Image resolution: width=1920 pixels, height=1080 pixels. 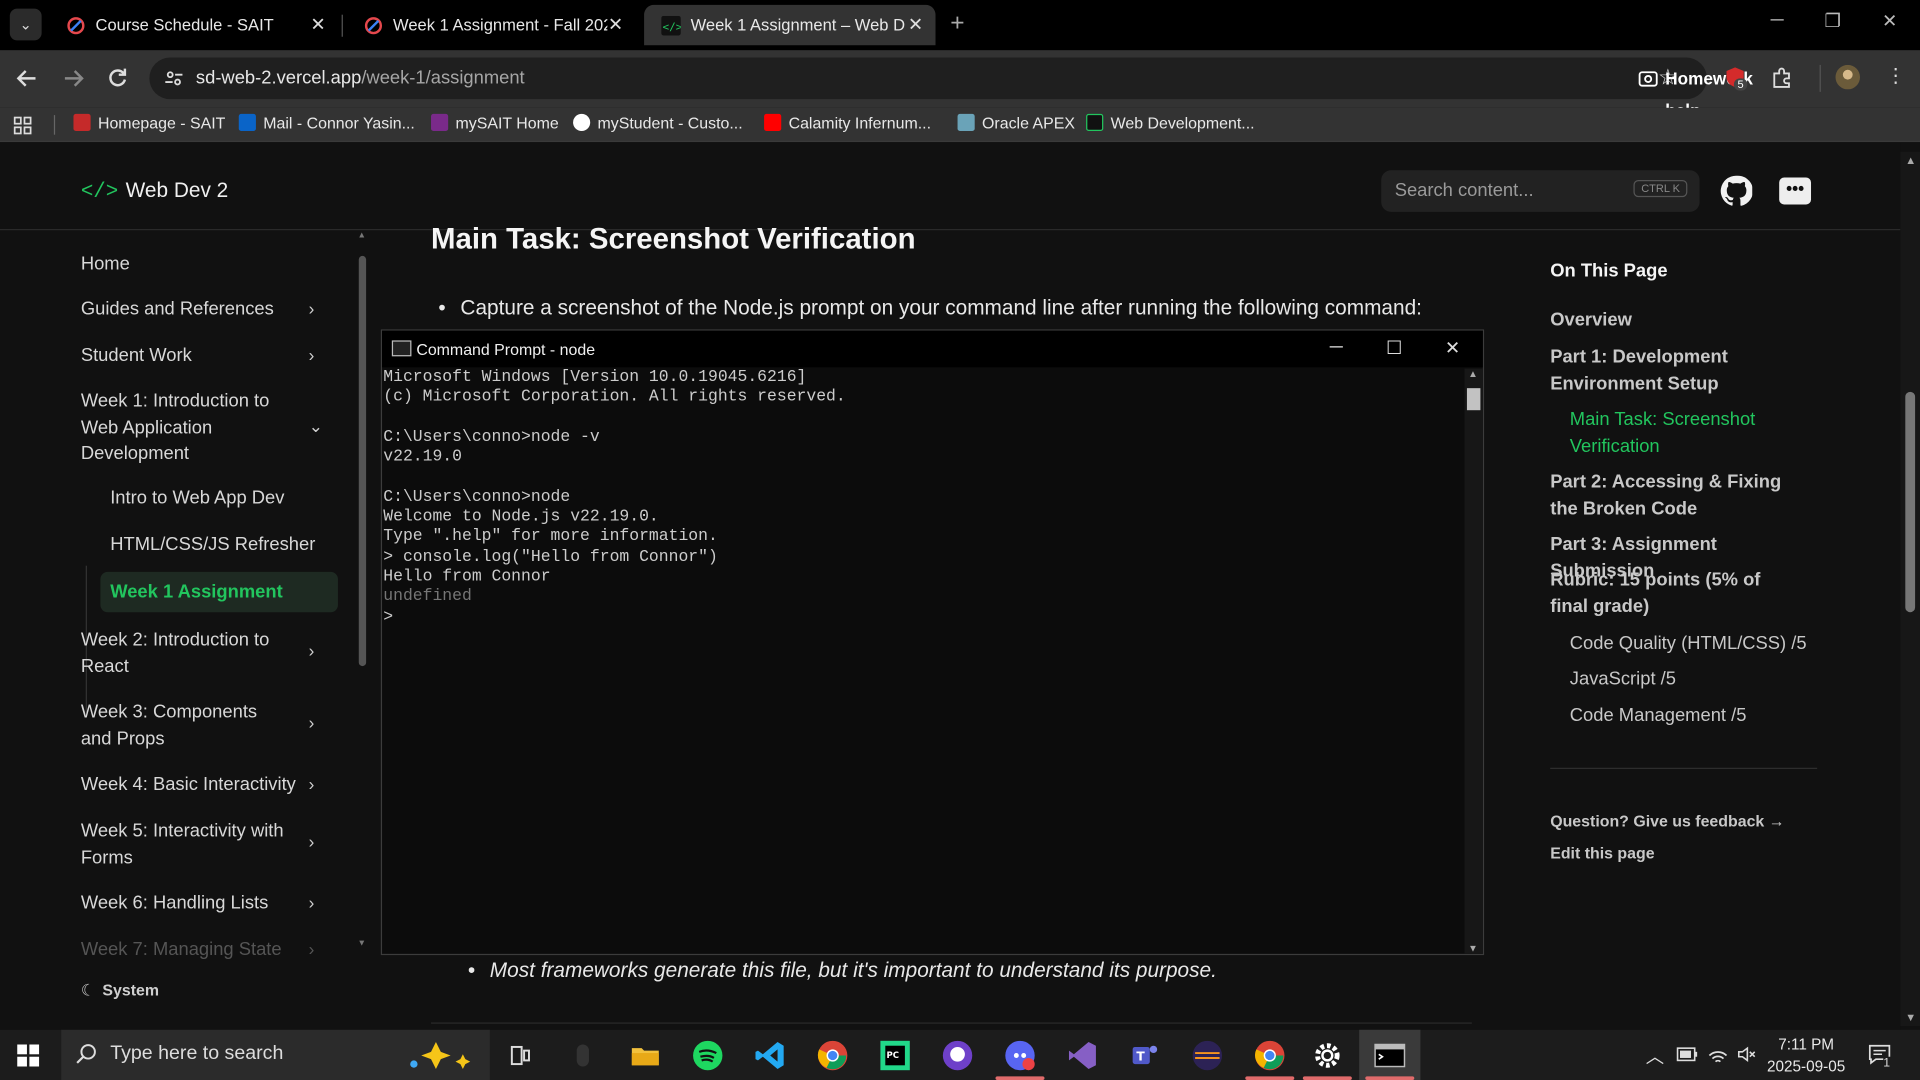 What do you see at coordinates (1697, 91) in the screenshot?
I see `homework-help-button: Homework help` at bounding box center [1697, 91].